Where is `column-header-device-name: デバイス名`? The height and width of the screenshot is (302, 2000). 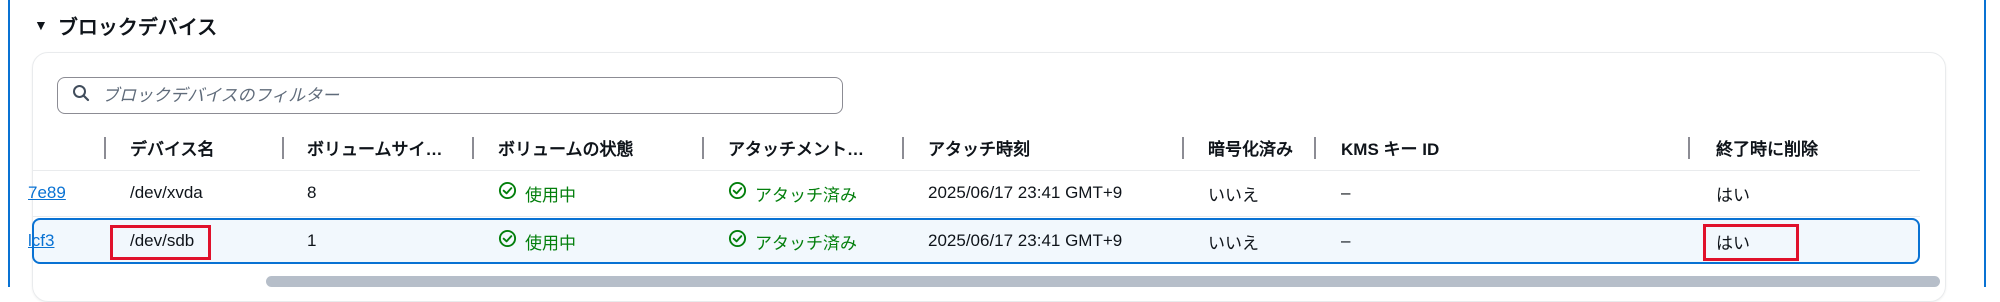 column-header-device-name: デバイス名 is located at coordinates (172, 147).